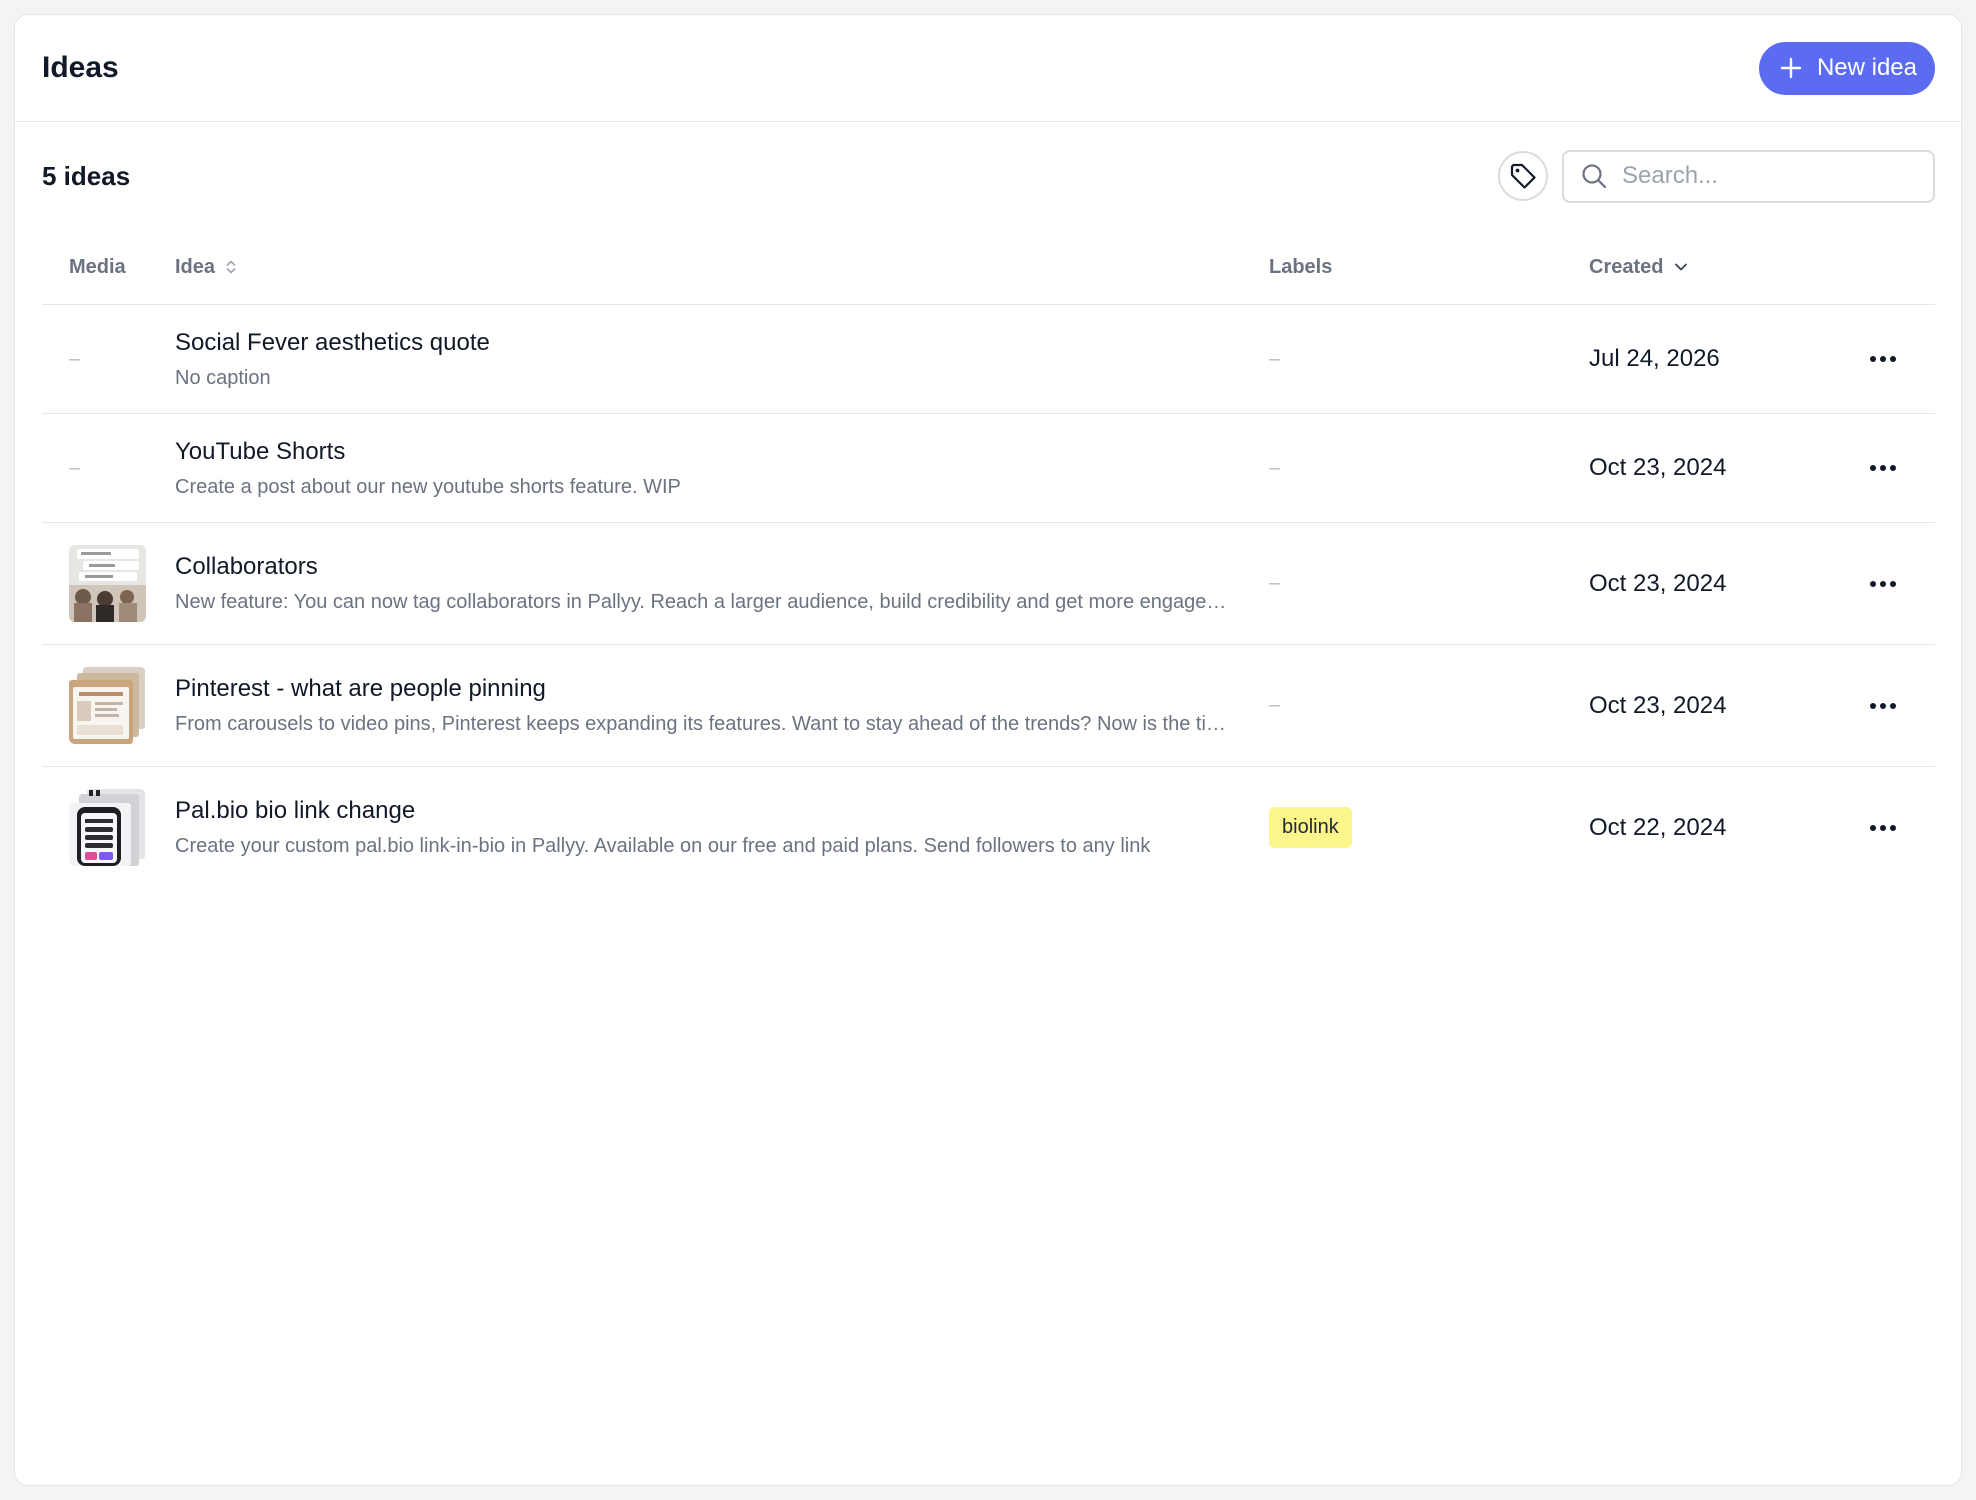 The width and height of the screenshot is (1976, 1500). I want to click on ideas-count: 5 ideas, so click(86, 175).